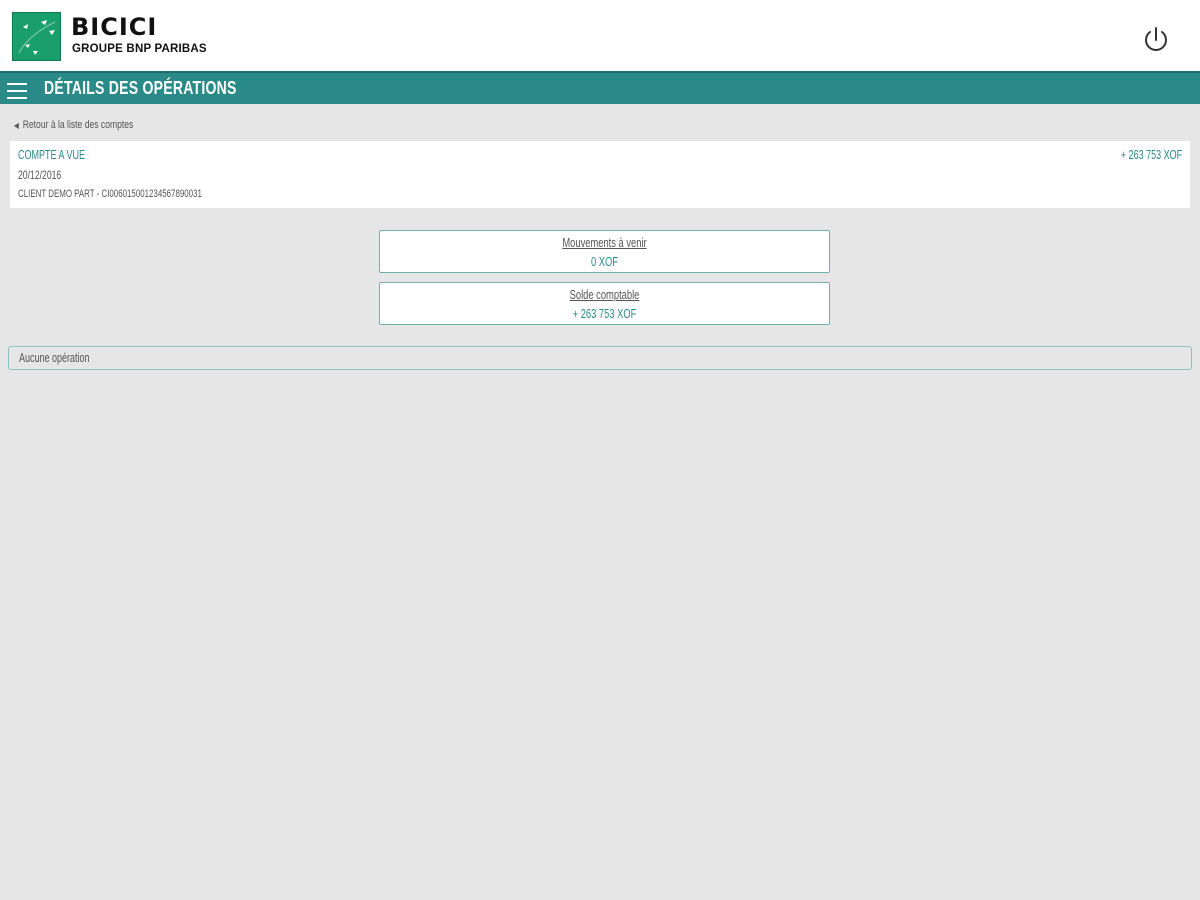 The height and width of the screenshot is (900, 1200). What do you see at coordinates (1156, 40) in the screenshot?
I see `power-icon` at bounding box center [1156, 40].